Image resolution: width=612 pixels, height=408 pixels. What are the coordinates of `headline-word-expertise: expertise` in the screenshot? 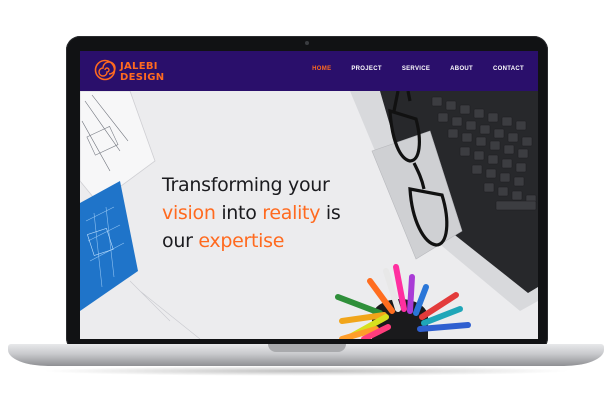 It's located at (241, 241).